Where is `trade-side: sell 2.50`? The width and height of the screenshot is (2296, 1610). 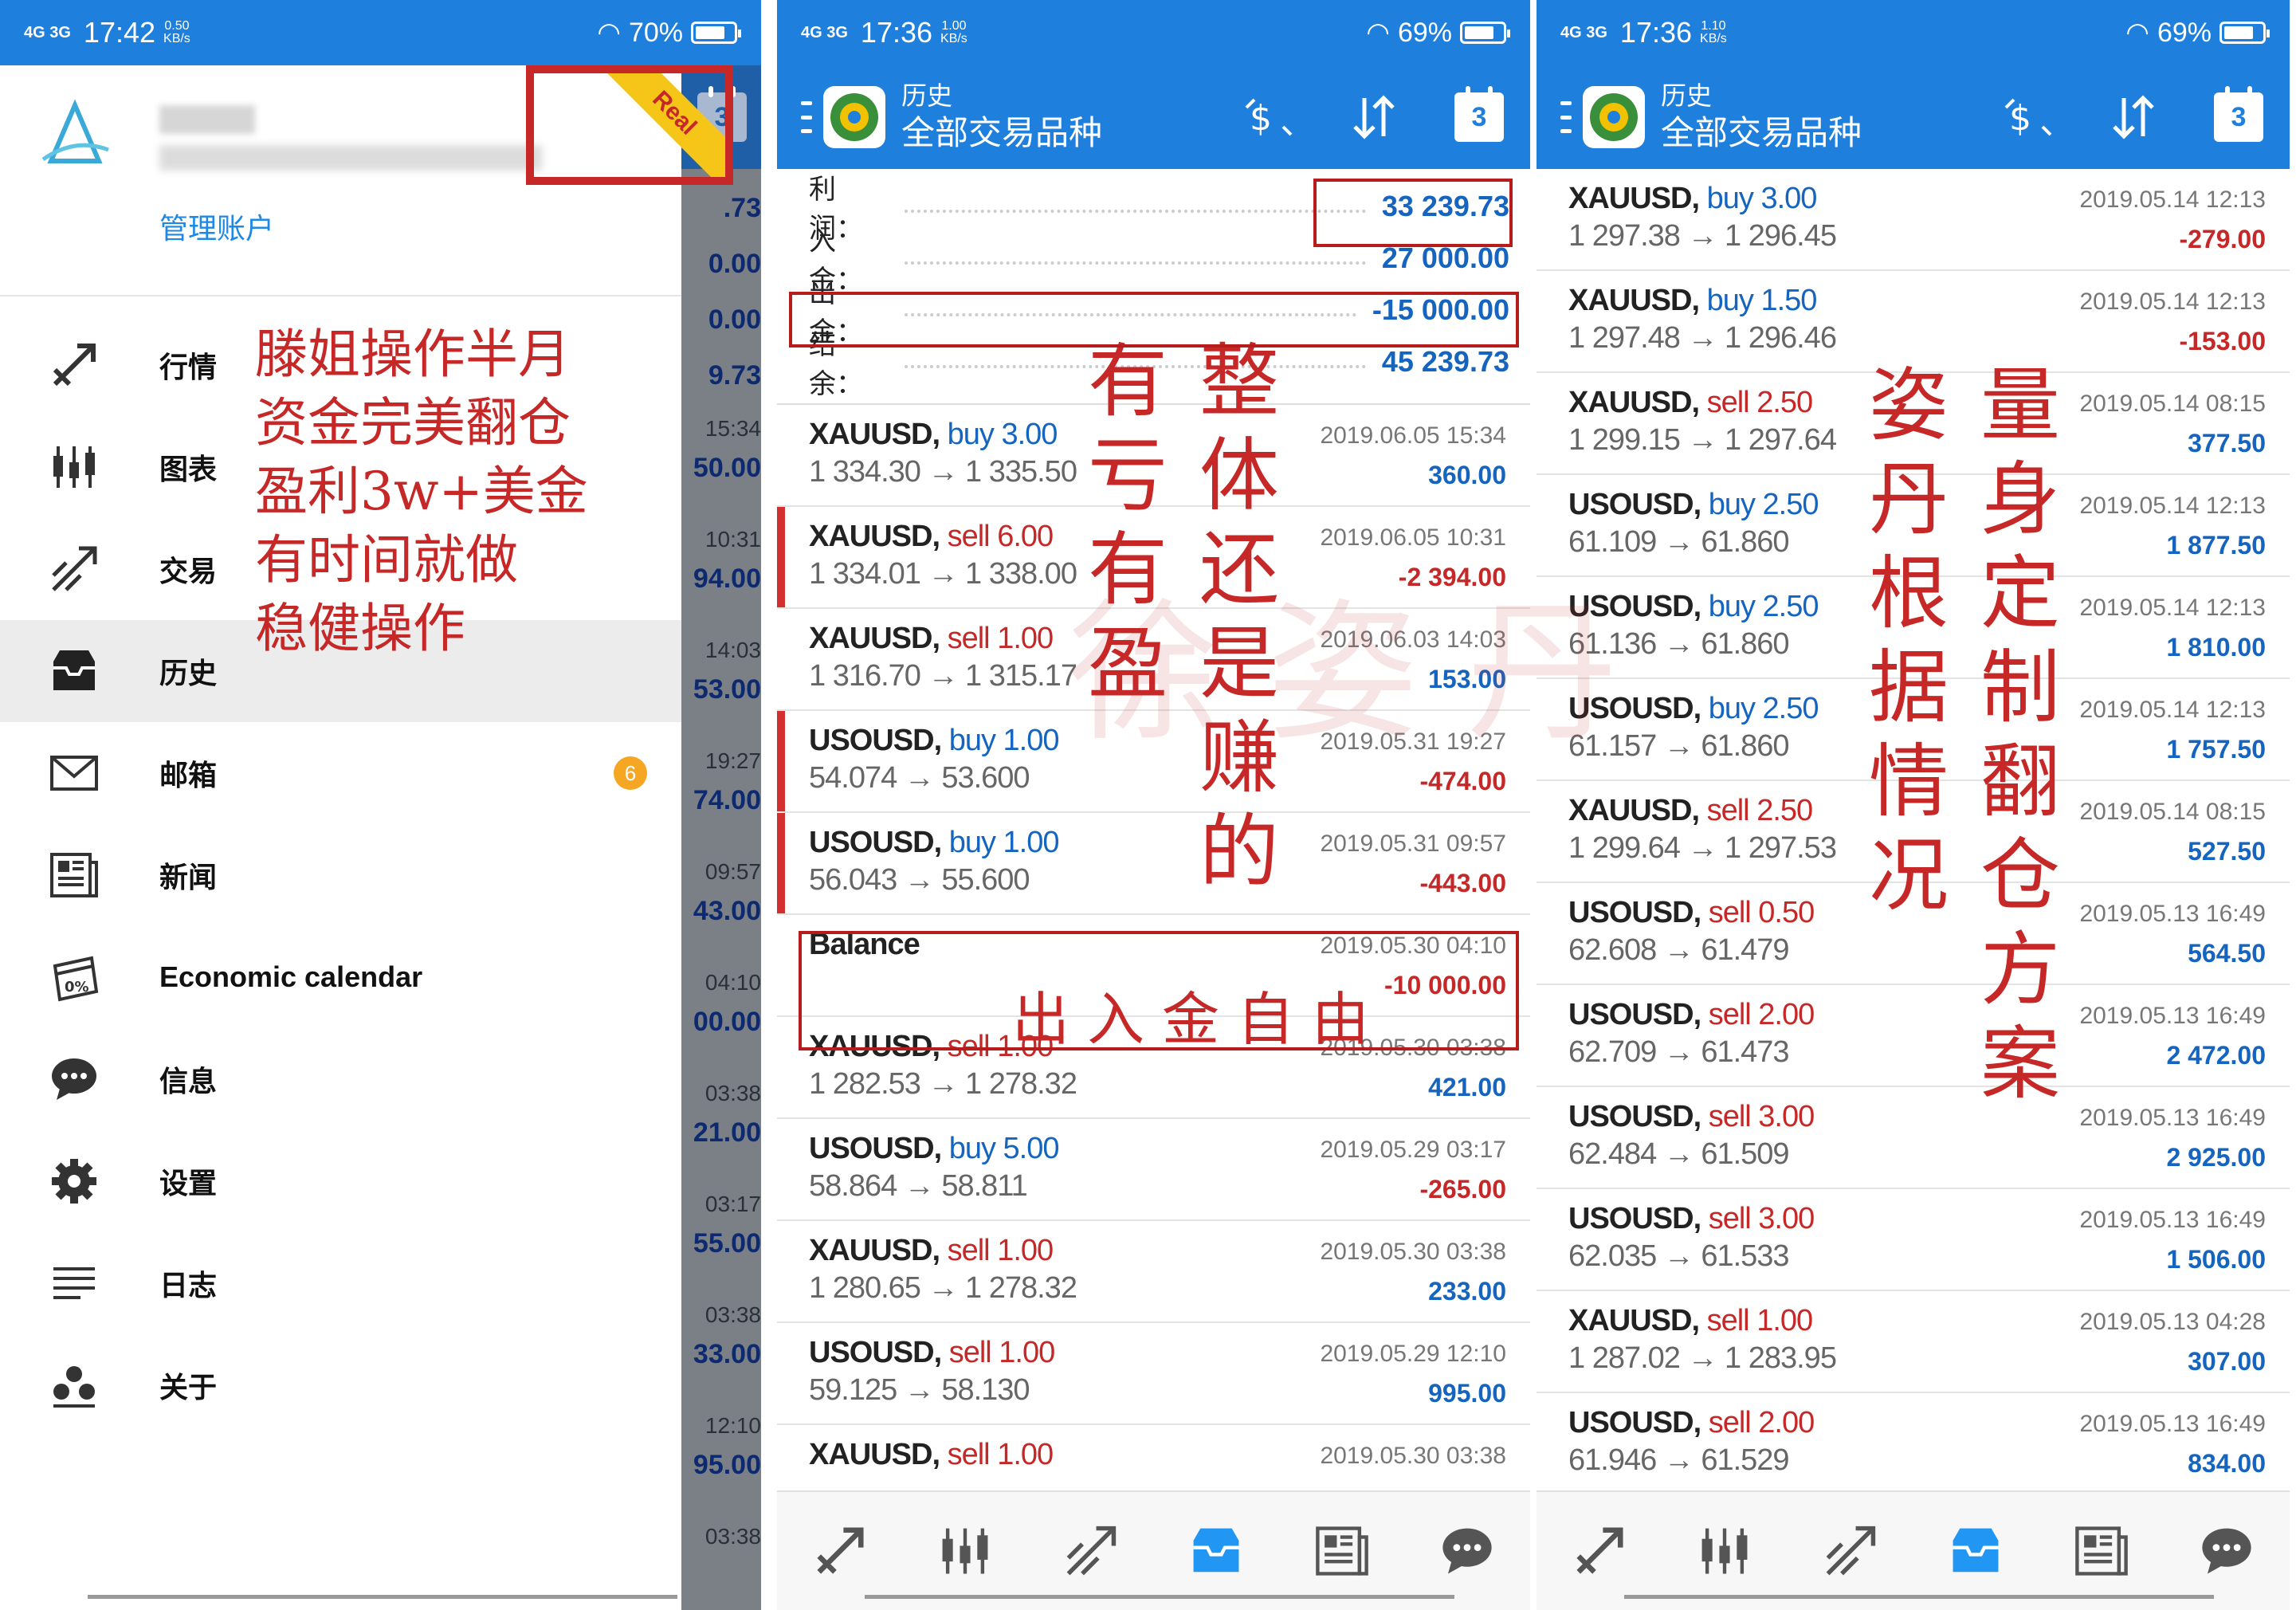
trade-side: sell 2.50 is located at coordinates (1760, 402).